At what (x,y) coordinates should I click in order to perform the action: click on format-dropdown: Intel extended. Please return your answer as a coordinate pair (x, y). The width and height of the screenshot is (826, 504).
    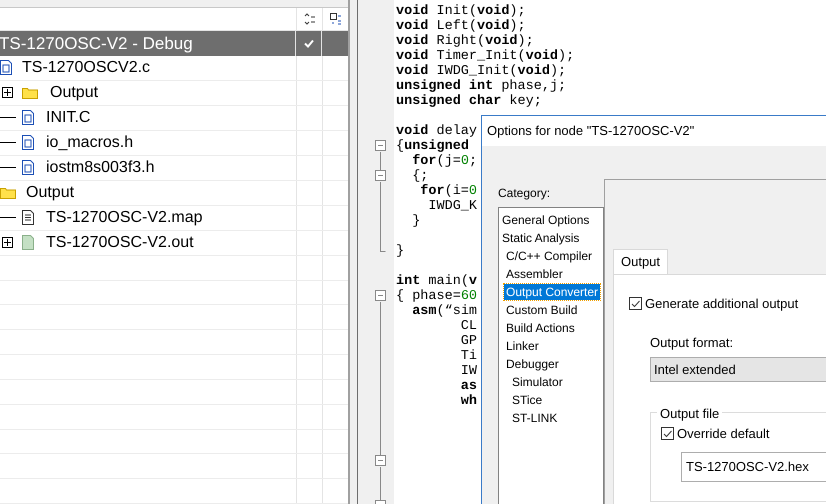
    Looking at the image, I should click on (738, 369).